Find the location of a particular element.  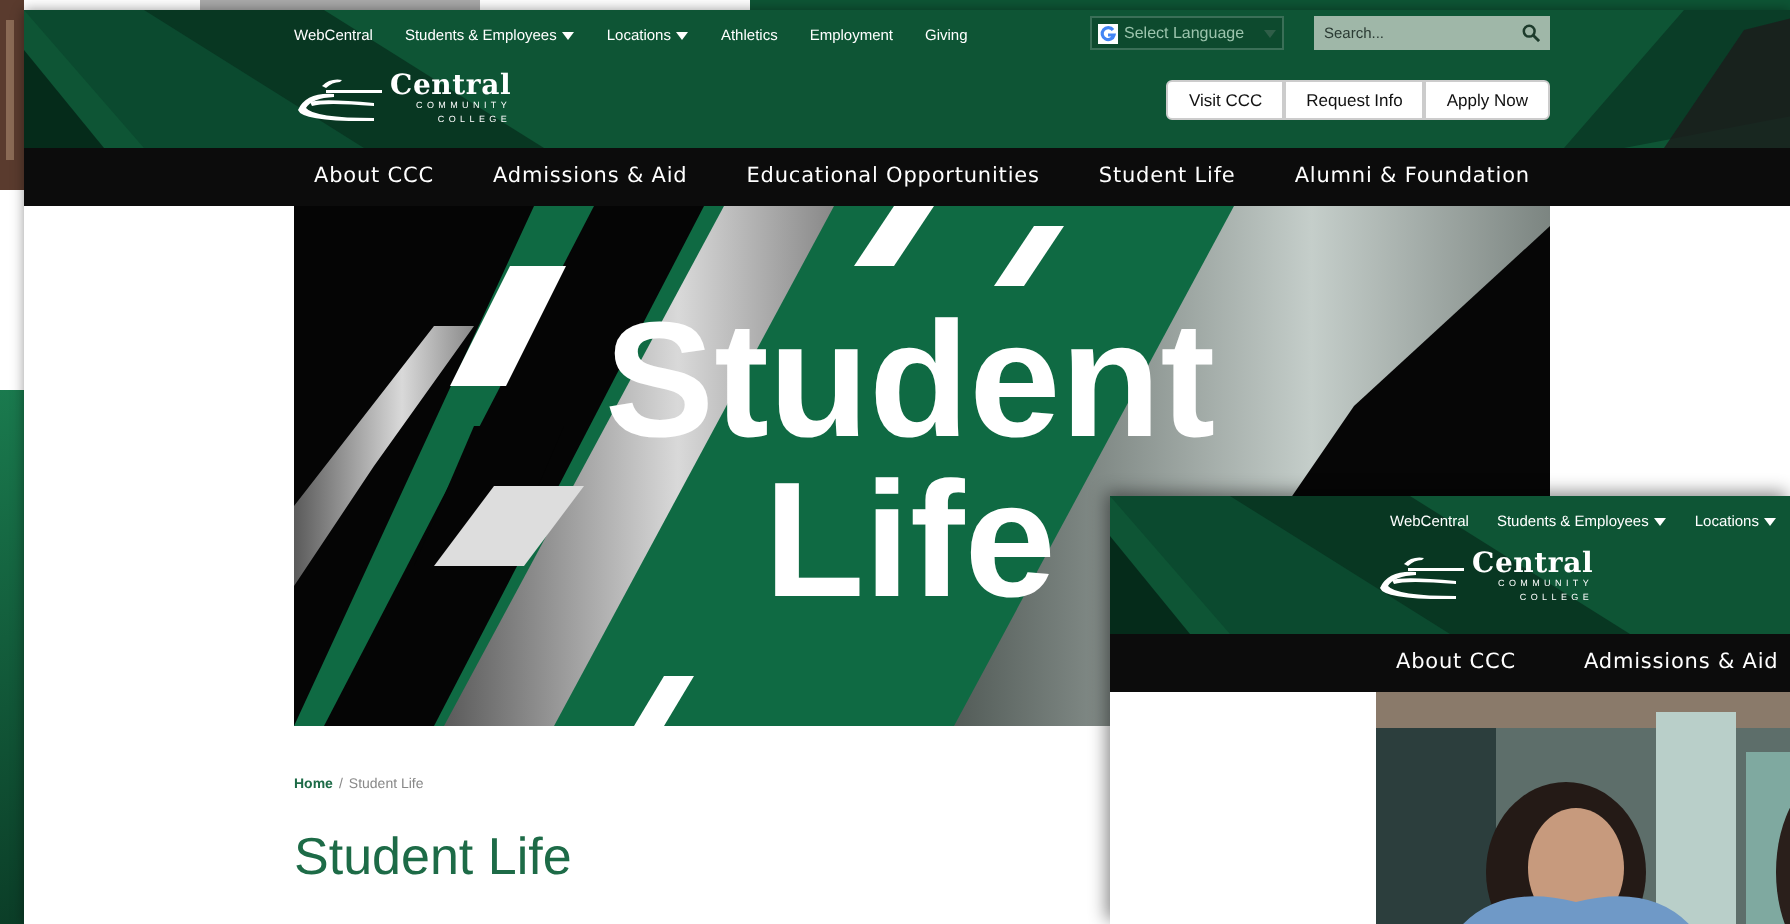

swoosh-icon is located at coordinates (340, 99).